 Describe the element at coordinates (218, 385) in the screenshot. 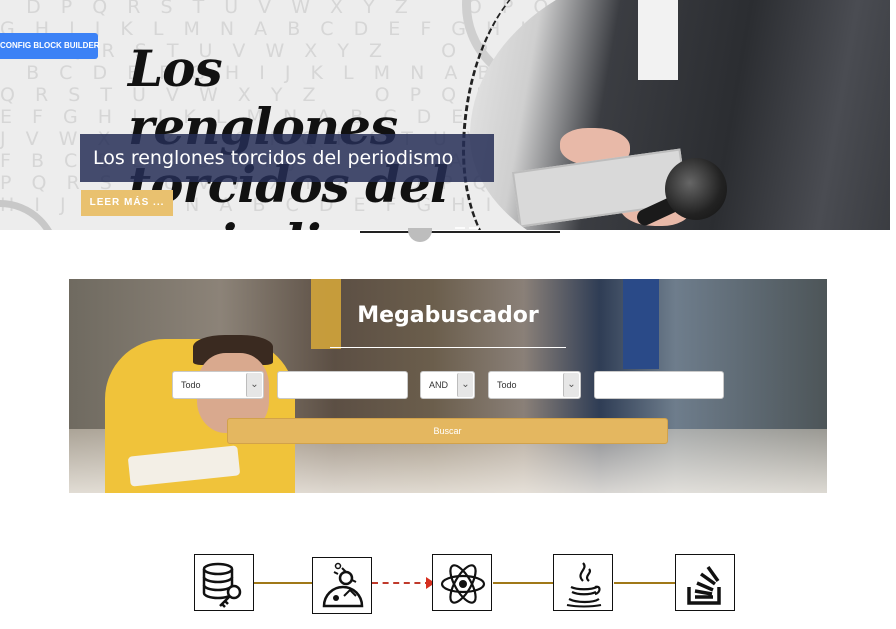

I see `field1-select: Todo ⌄` at that location.